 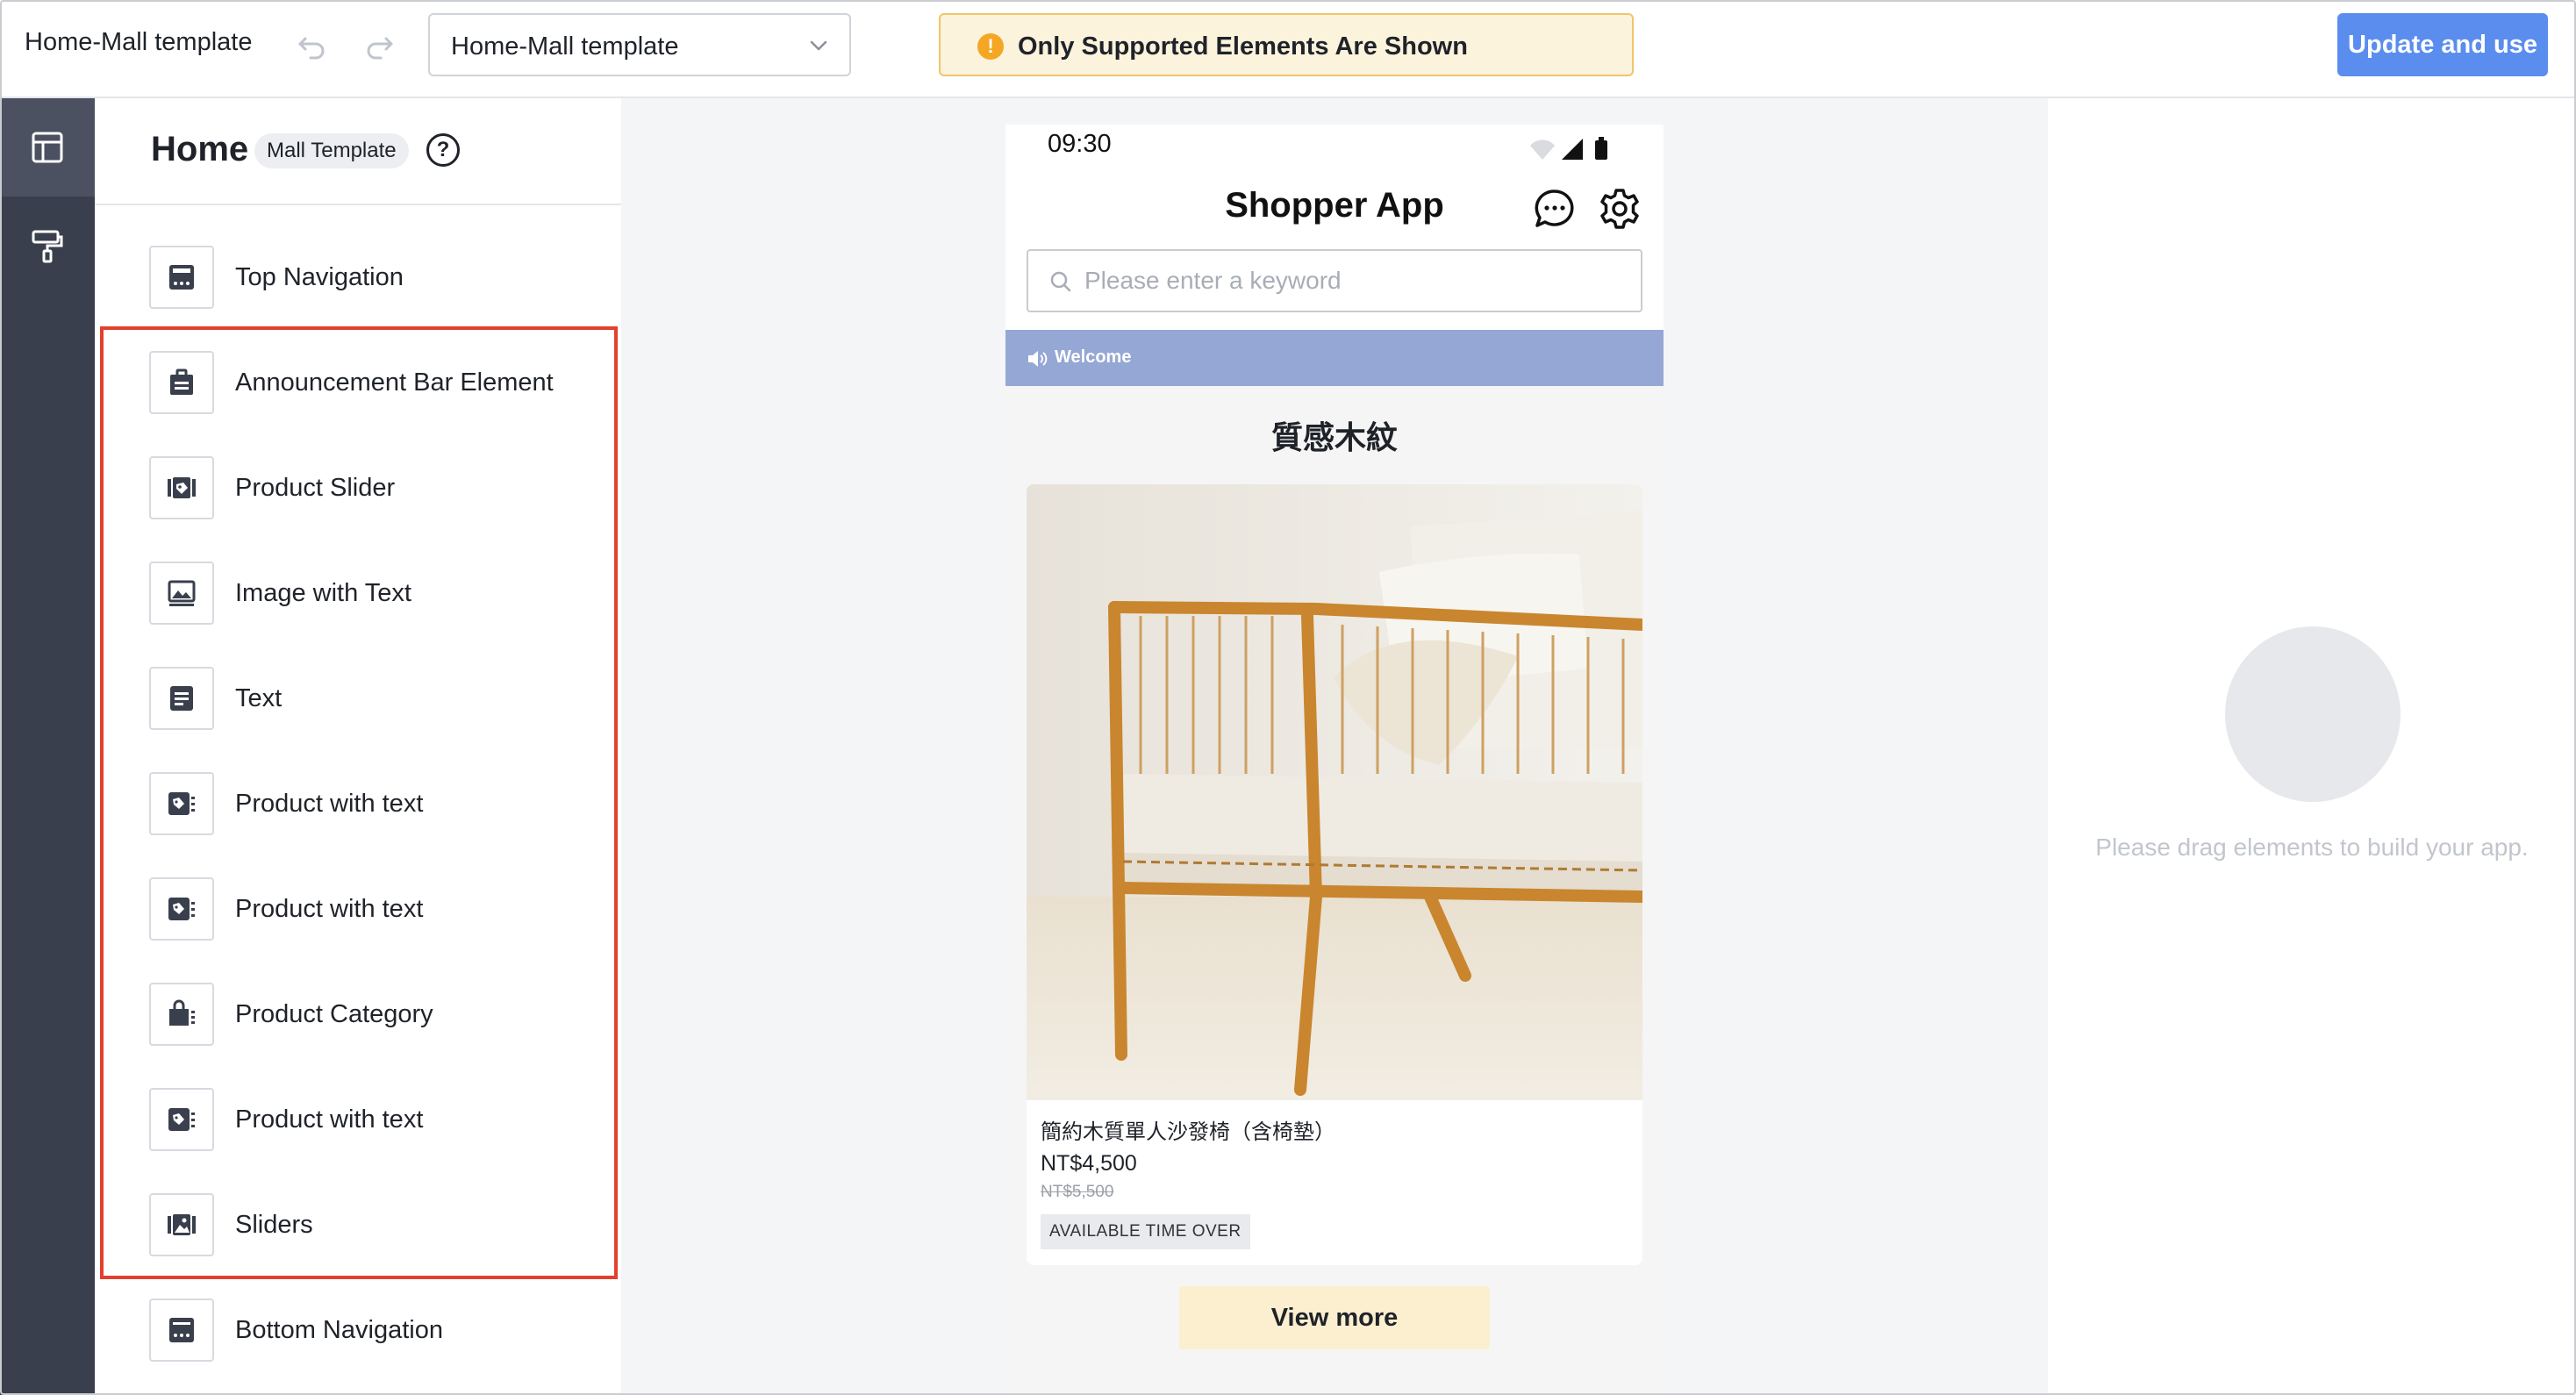 I want to click on announcement-text: Welcome, so click(x=1093, y=357).